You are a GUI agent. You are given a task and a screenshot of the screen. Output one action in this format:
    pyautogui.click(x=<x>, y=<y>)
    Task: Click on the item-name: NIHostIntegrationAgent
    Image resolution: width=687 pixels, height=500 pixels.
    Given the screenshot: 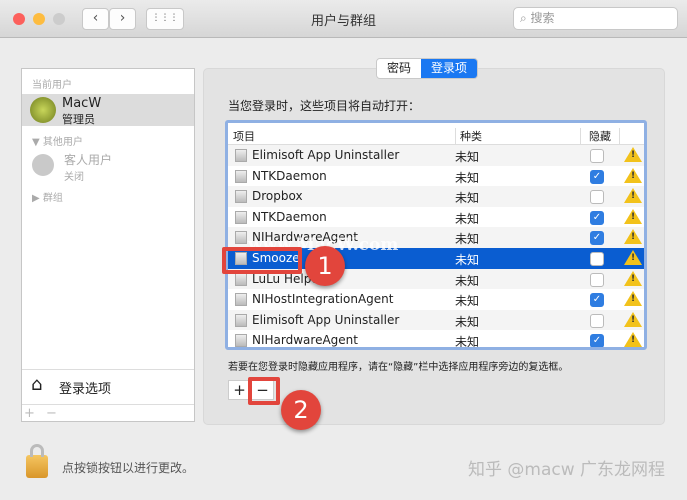 What is the action you would take?
    pyautogui.click(x=323, y=299)
    